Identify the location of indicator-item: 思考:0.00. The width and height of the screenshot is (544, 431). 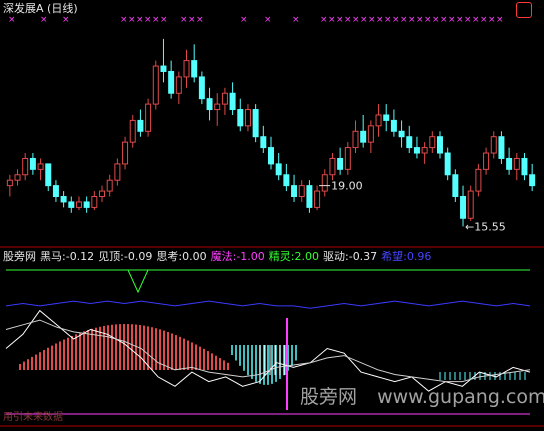
(181, 257).